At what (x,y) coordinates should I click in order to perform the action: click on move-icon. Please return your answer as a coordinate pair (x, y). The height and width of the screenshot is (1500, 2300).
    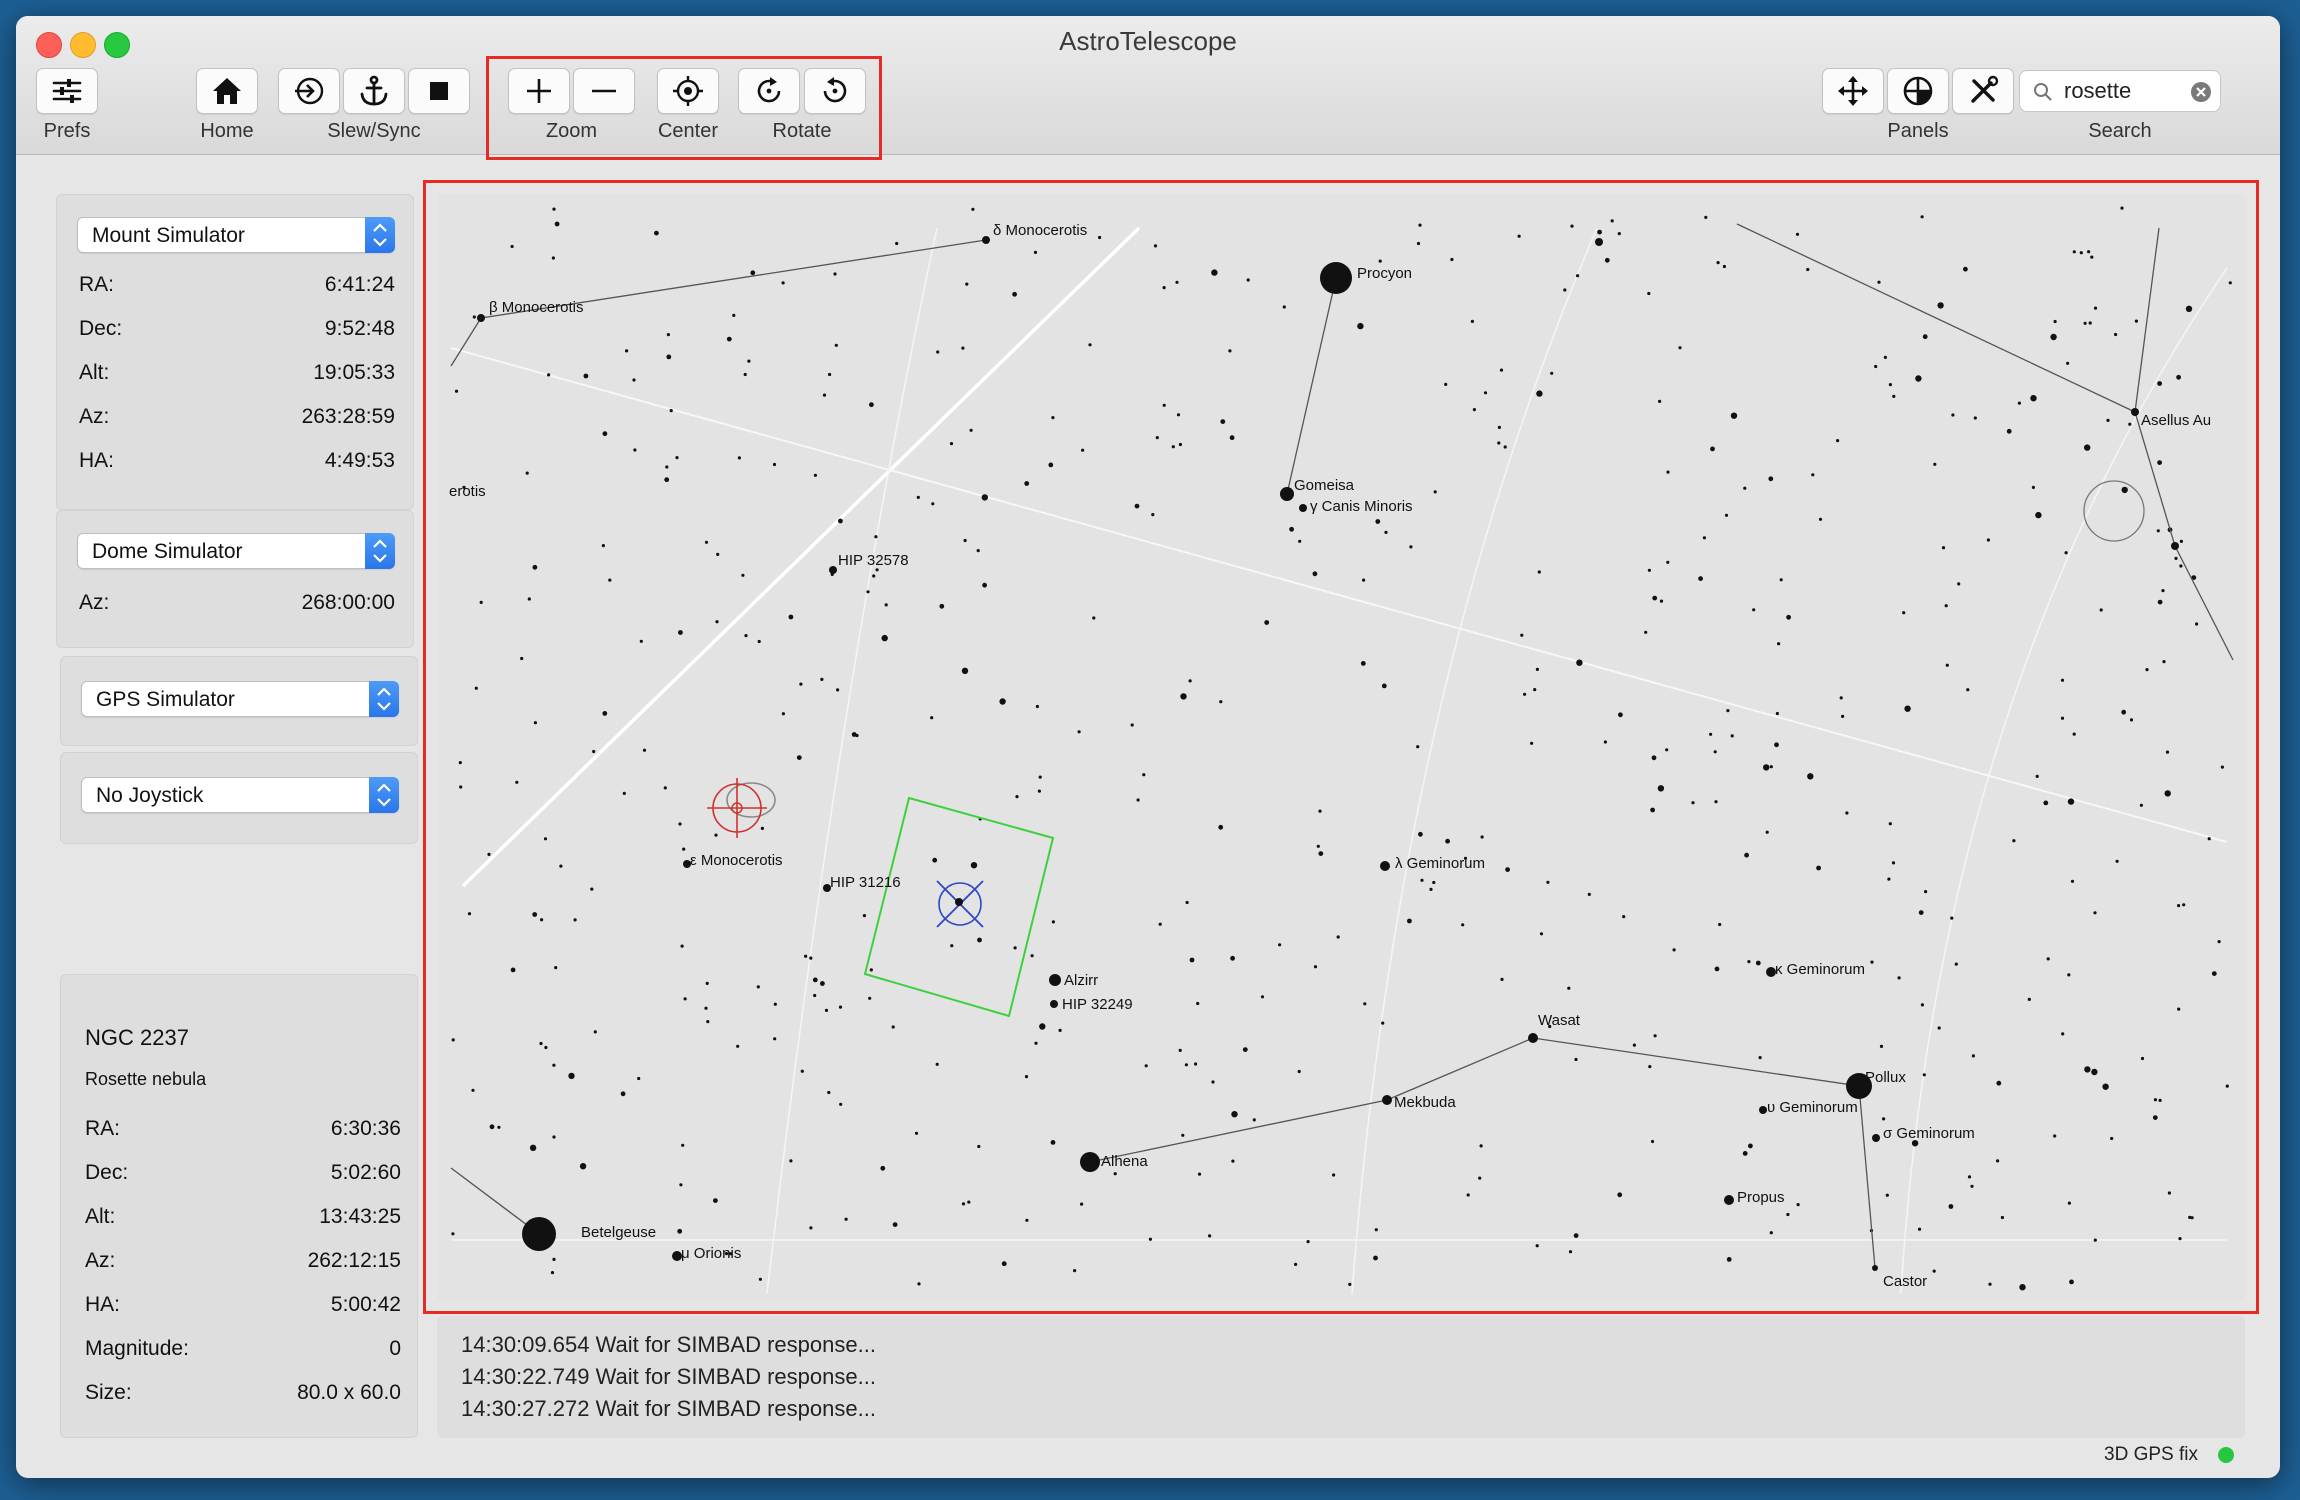
    Looking at the image, I should click on (1853, 91).